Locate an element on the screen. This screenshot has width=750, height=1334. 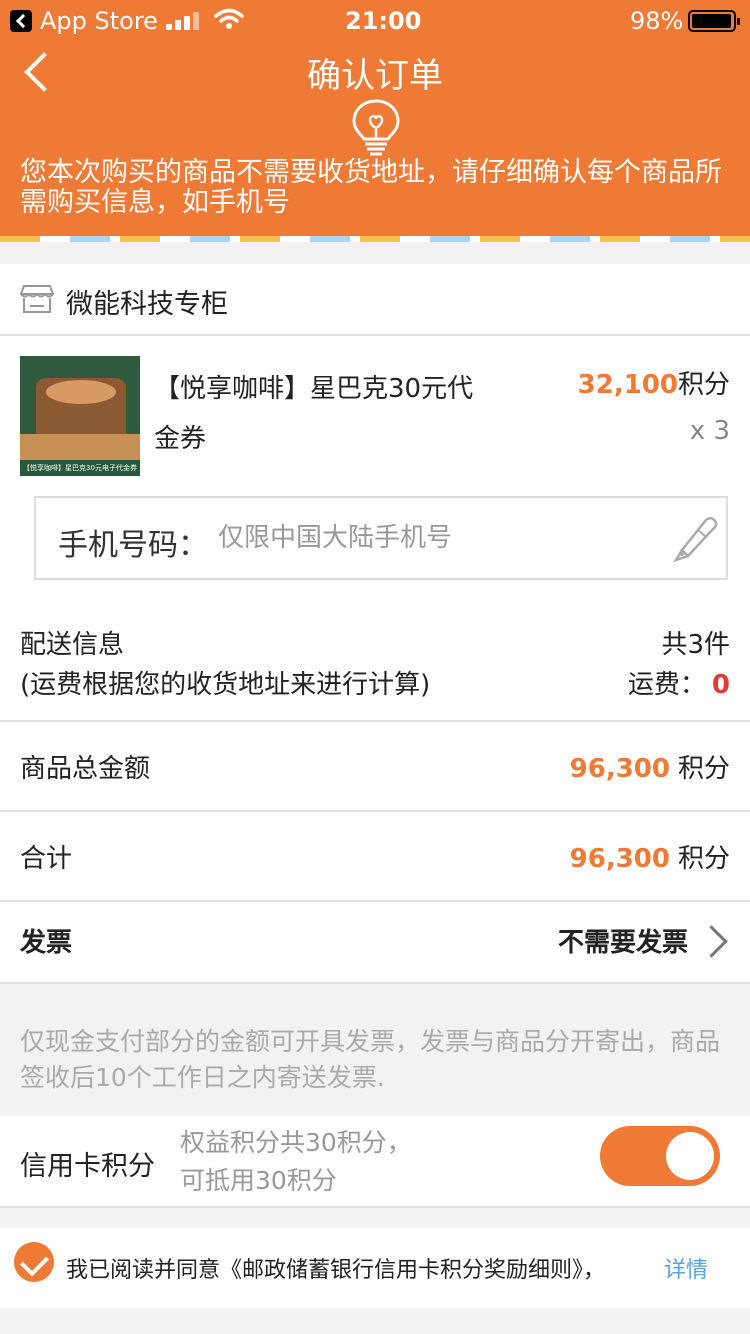
goods-total-unit: 积分 is located at coordinates (703, 769).